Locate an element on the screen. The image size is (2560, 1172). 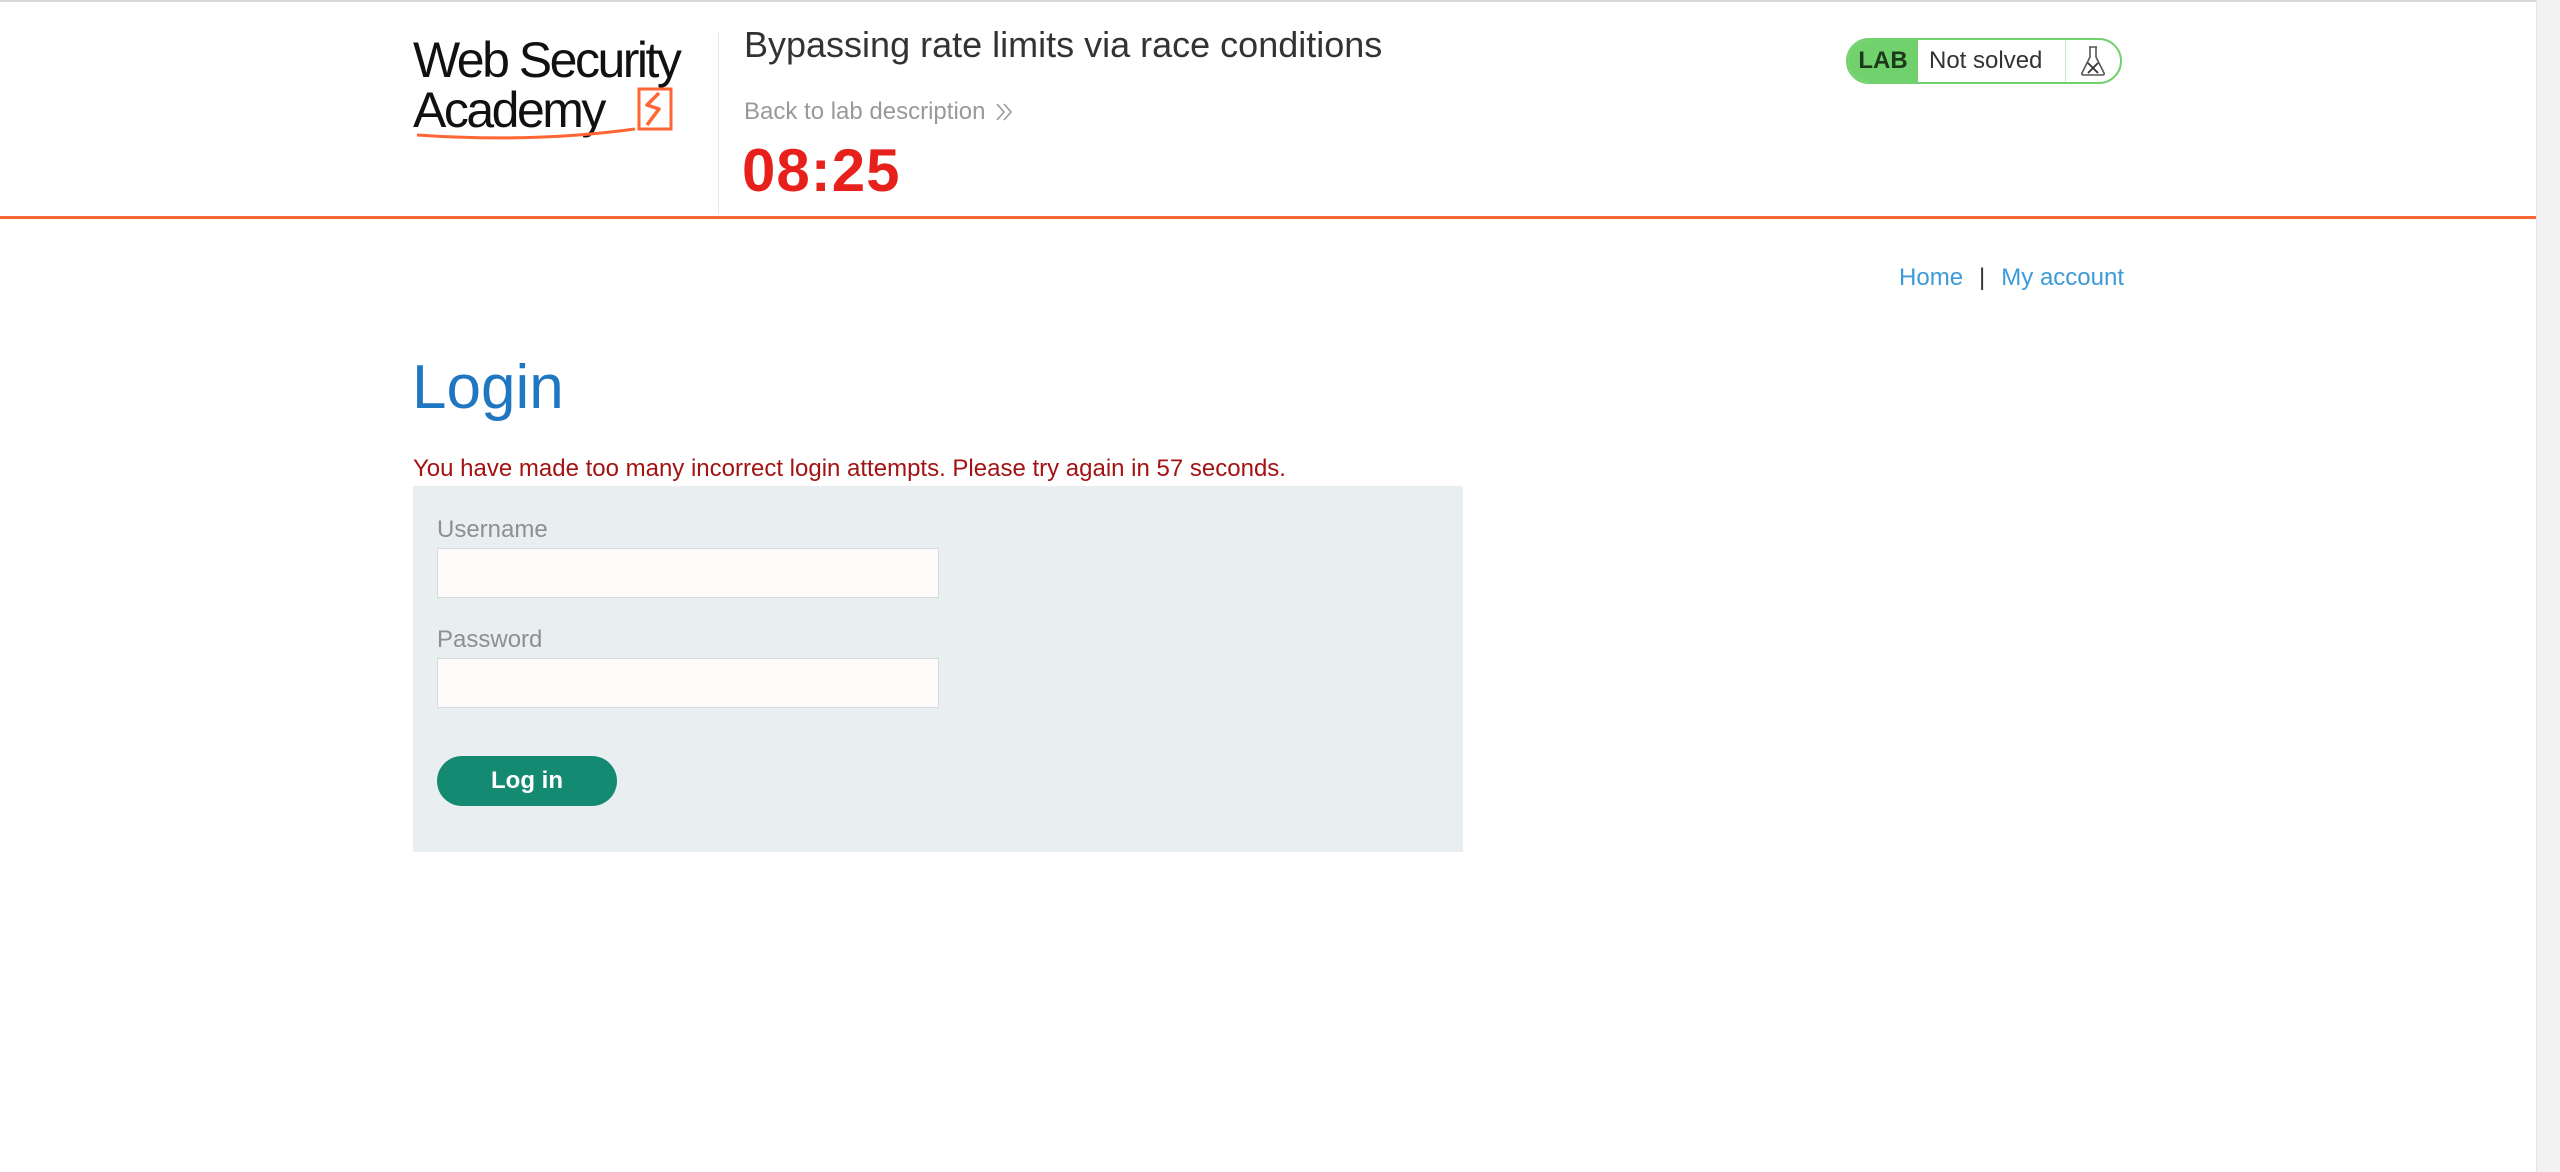
scrollbar-track is located at coordinates (2548, 586).